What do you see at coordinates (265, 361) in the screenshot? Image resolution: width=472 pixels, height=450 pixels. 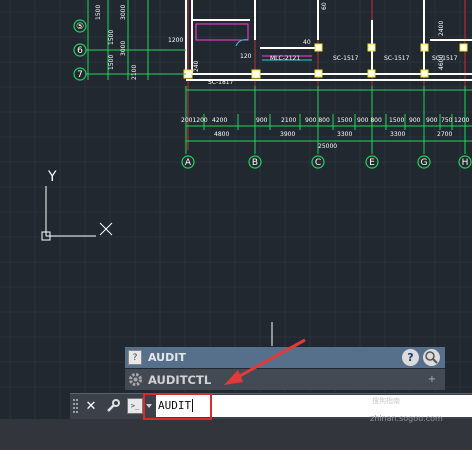 I see `annotation-arrow` at bounding box center [265, 361].